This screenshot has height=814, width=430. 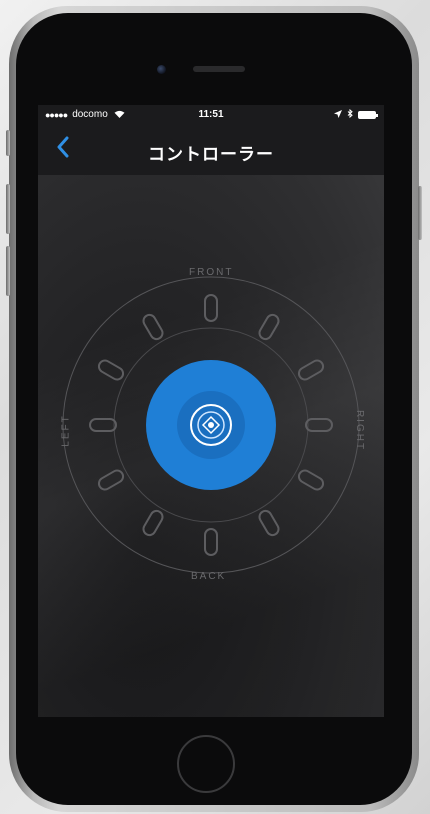 What do you see at coordinates (90, 114) in the screenshot?
I see `carrier-name: docomo` at bounding box center [90, 114].